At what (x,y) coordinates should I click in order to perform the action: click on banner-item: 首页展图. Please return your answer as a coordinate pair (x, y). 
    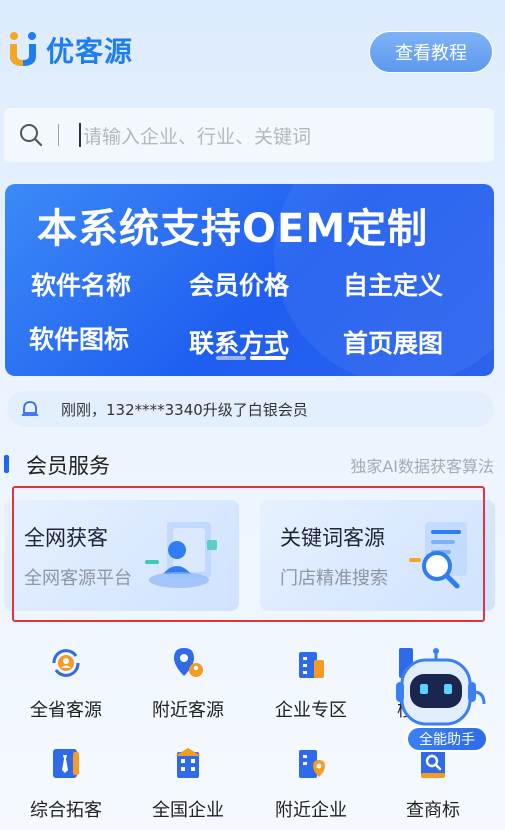
    Looking at the image, I should click on (393, 343).